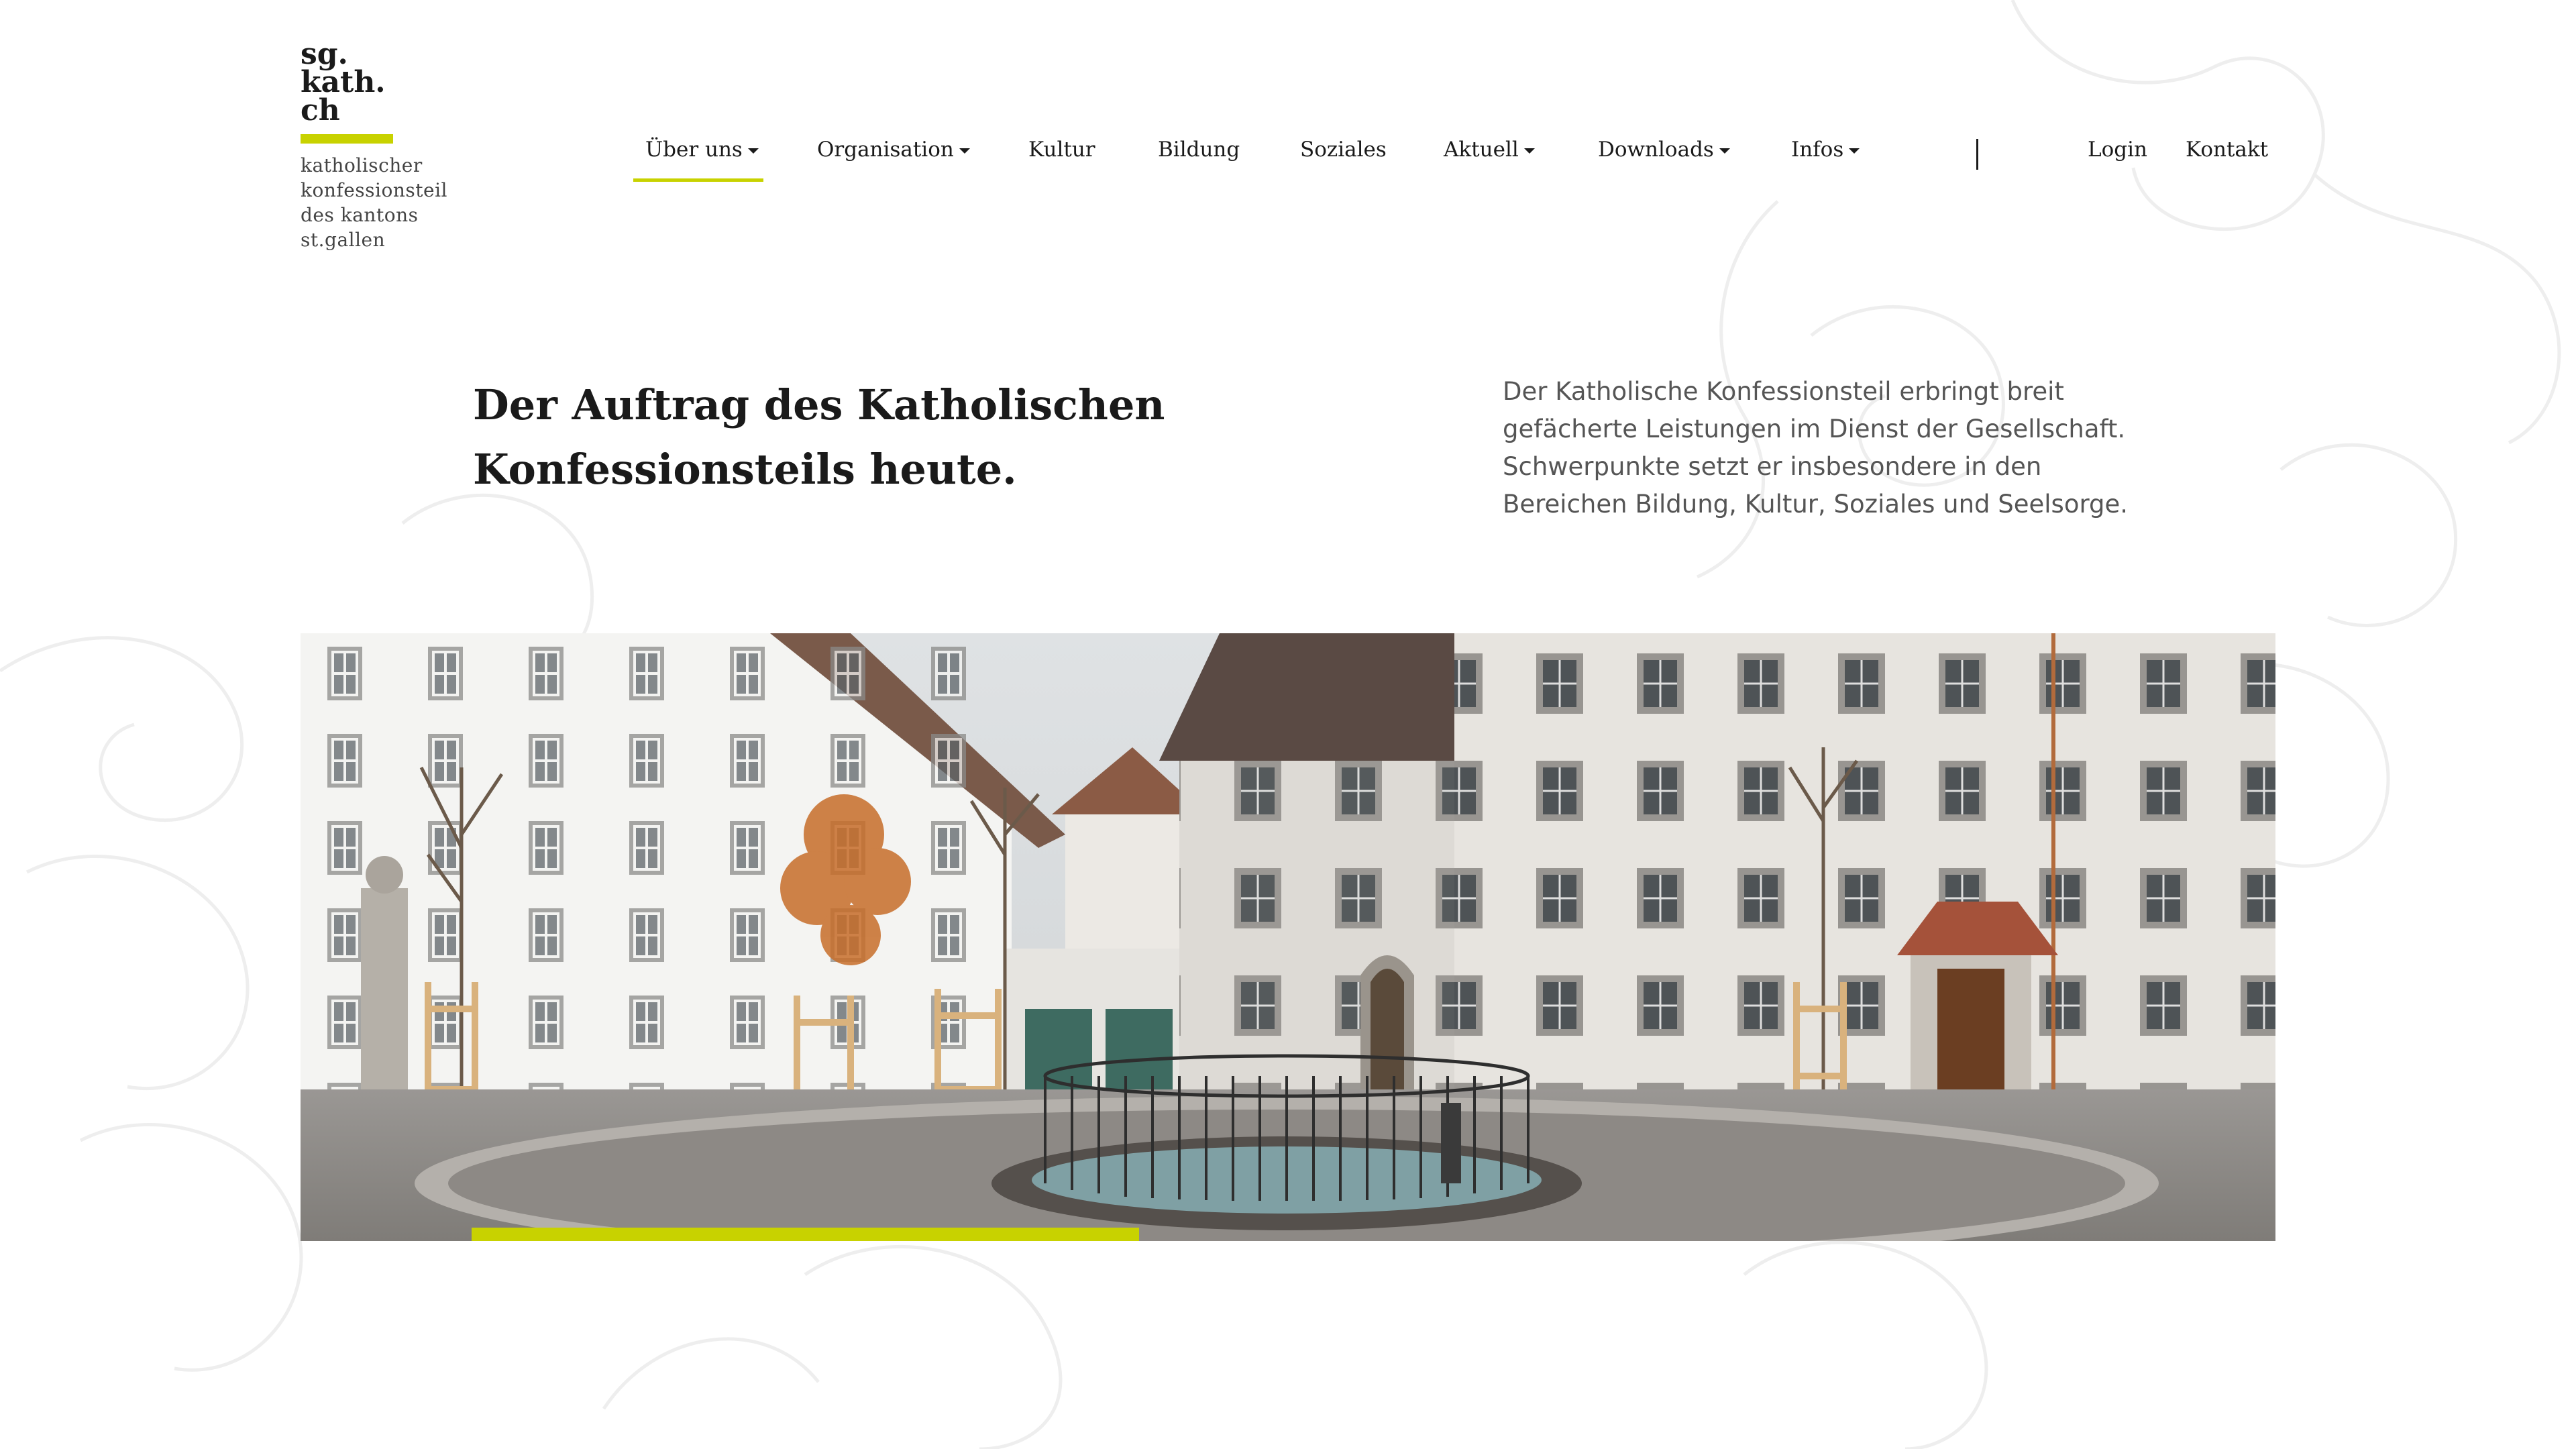 Image resolution: width=2576 pixels, height=1449 pixels. What do you see at coordinates (745, 469) in the screenshot?
I see `headline-line: Konfessionsteils heute.` at bounding box center [745, 469].